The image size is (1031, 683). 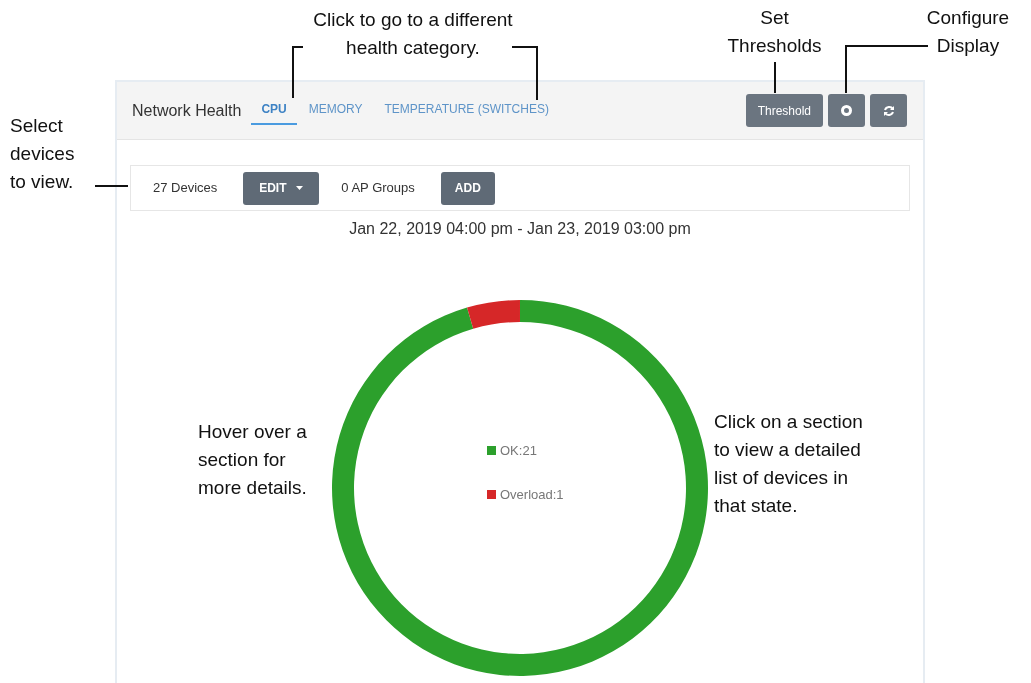 I want to click on legend-label: OK:21, so click(x=518, y=451).